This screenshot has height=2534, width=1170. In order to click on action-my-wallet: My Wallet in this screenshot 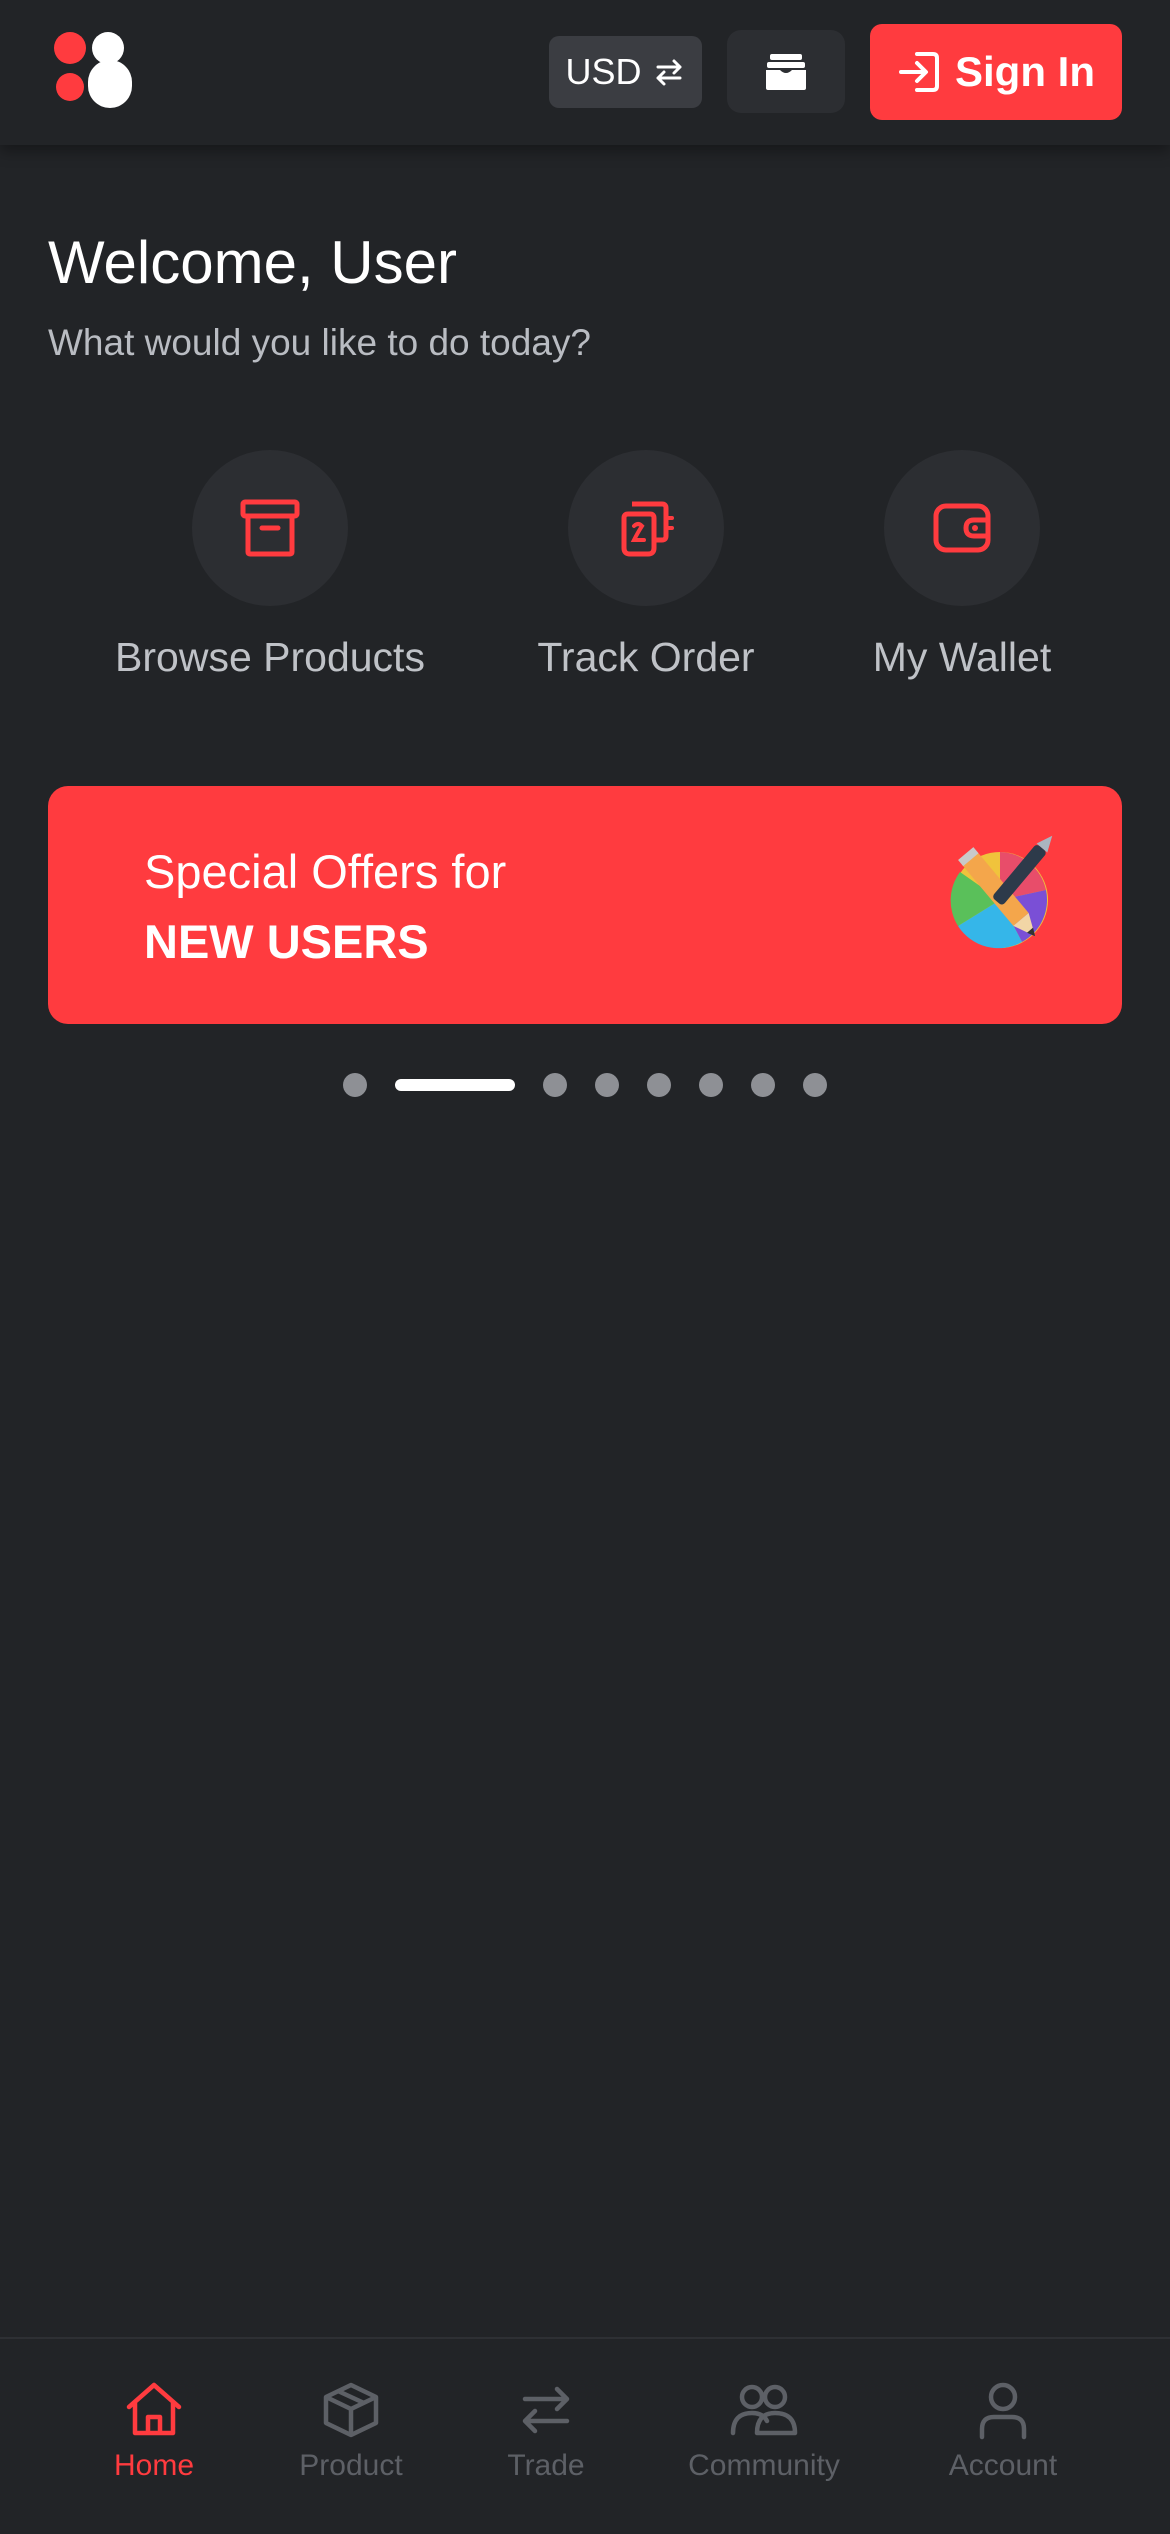, I will do `click(962, 565)`.